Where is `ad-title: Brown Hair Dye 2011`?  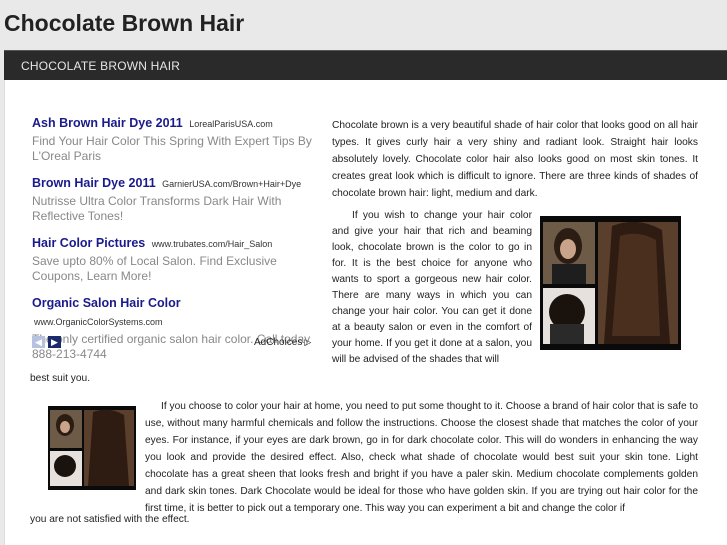 ad-title: Brown Hair Dye 2011 is located at coordinates (94, 183).